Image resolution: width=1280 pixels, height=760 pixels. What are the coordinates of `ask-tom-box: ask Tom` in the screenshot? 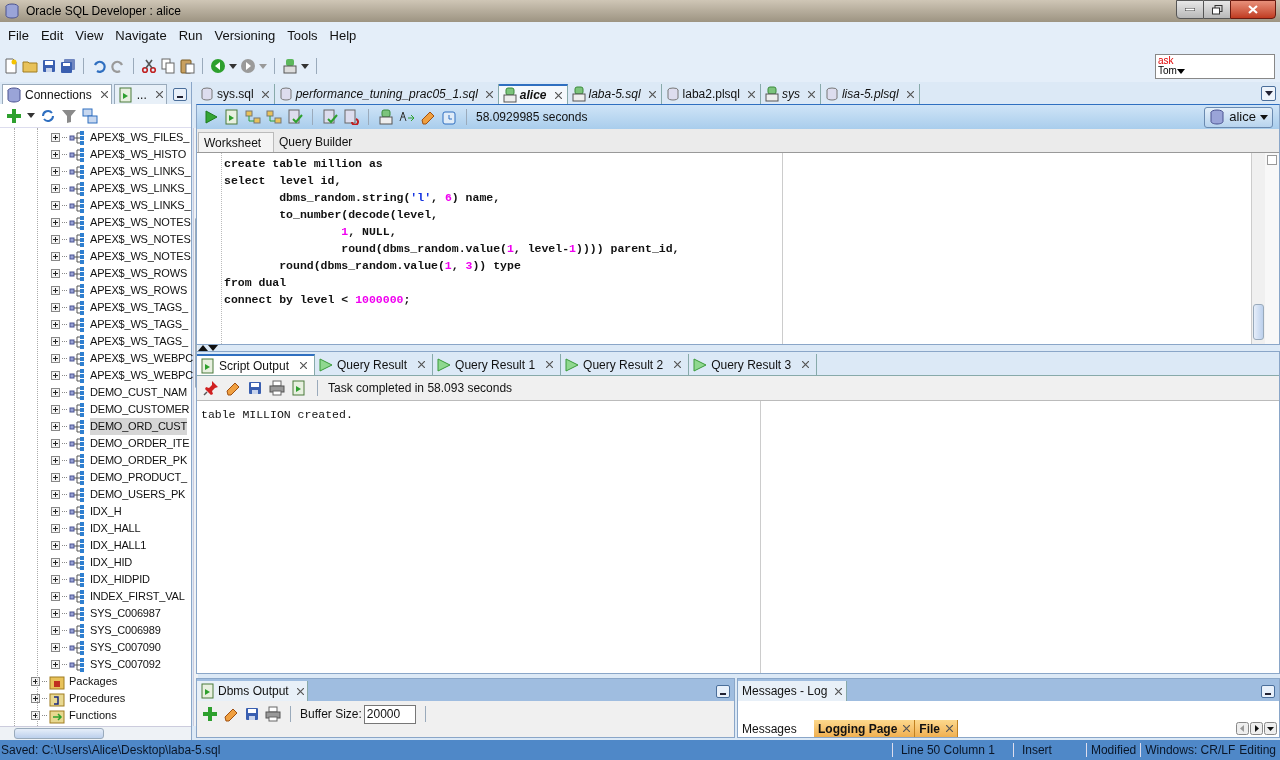 It's located at (1215, 66).